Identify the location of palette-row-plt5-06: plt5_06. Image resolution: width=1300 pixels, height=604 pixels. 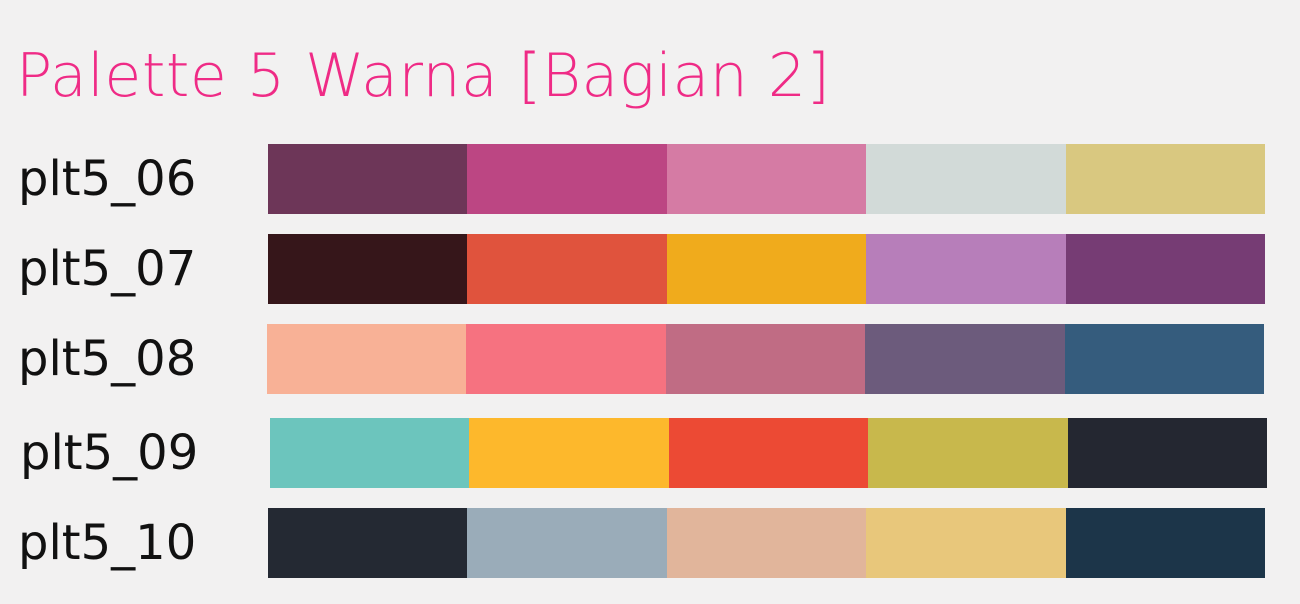
(650, 179).